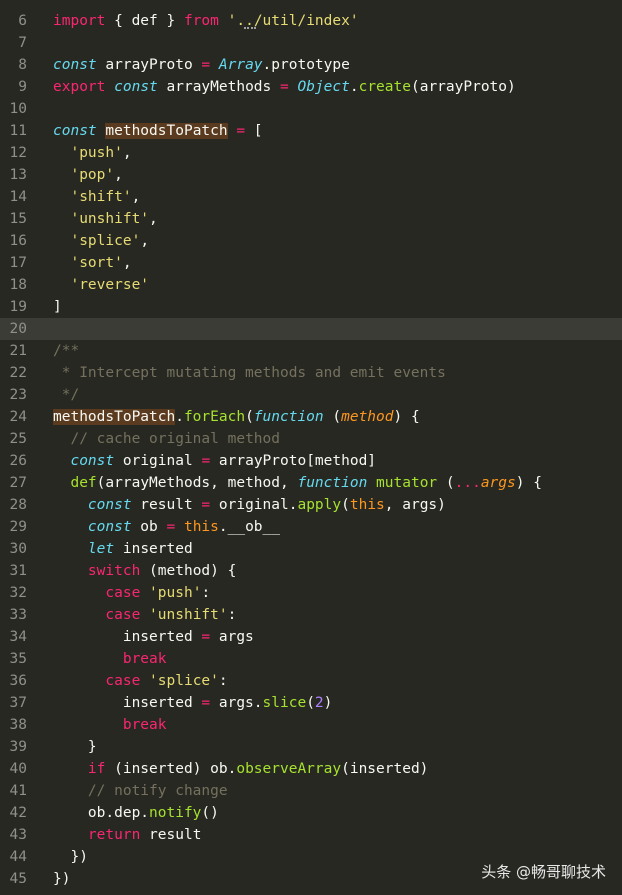  What do you see at coordinates (311, 791) in the screenshot?
I see `code-line: 41 // notify change` at bounding box center [311, 791].